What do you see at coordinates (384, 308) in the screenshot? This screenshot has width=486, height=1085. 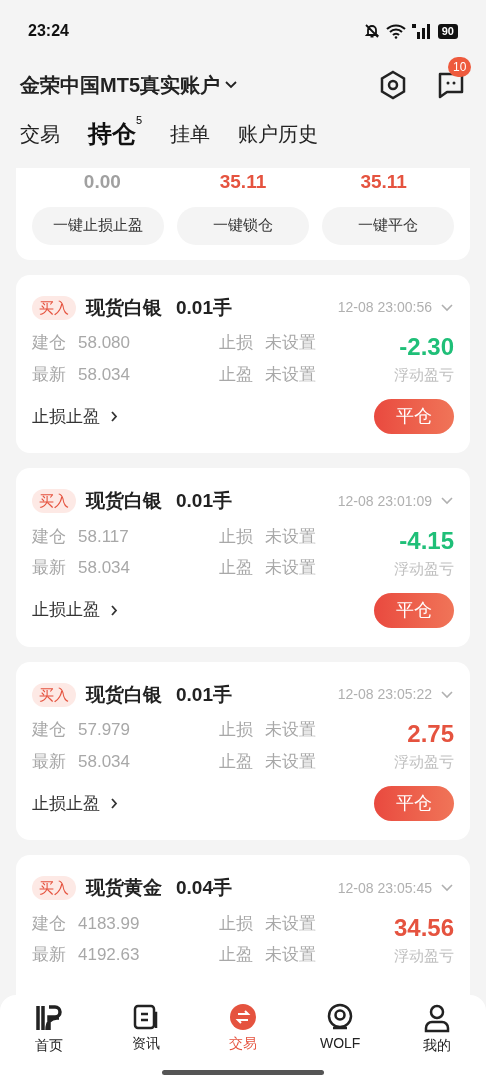 I see `open-time: 12-08 23:00:56` at bounding box center [384, 308].